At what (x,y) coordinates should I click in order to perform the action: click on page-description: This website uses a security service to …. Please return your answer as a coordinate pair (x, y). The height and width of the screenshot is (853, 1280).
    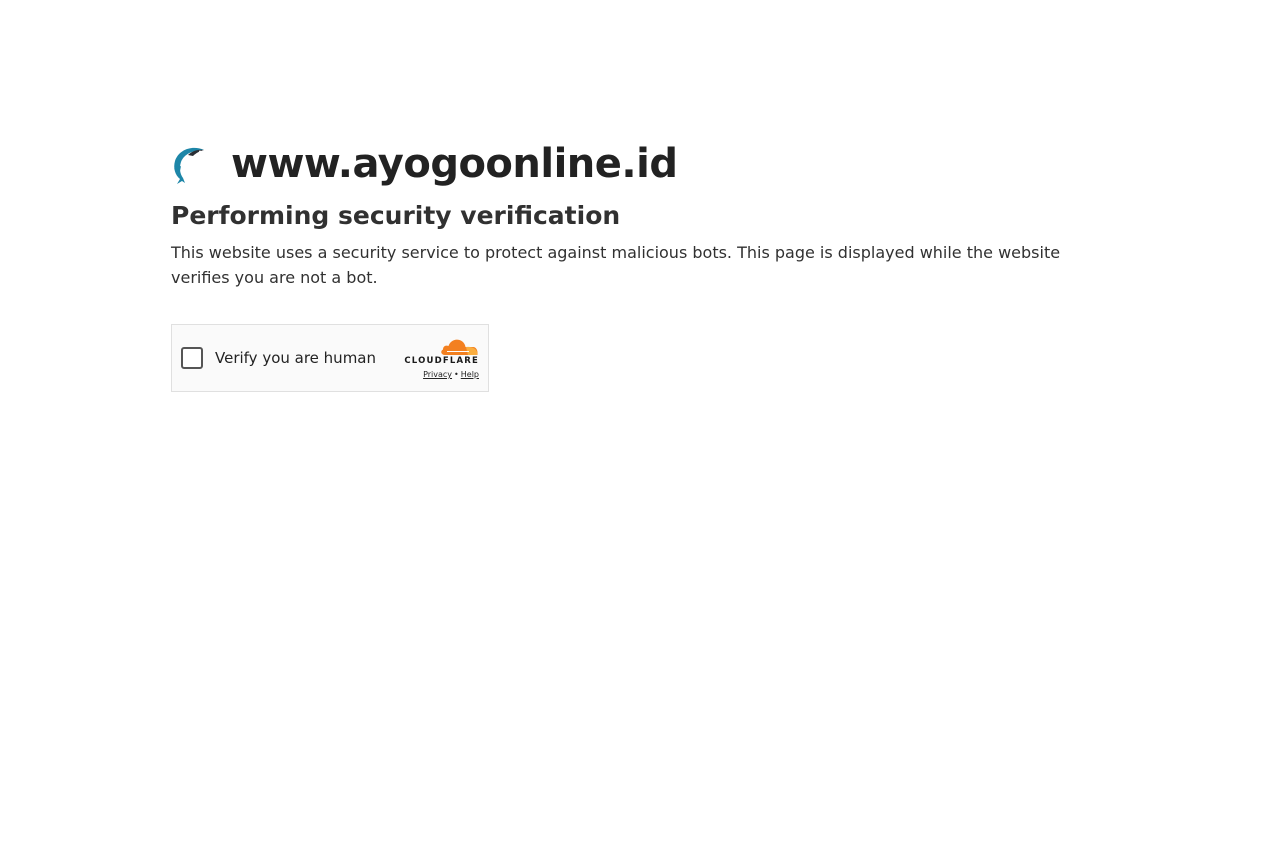
    Looking at the image, I should click on (616, 265).